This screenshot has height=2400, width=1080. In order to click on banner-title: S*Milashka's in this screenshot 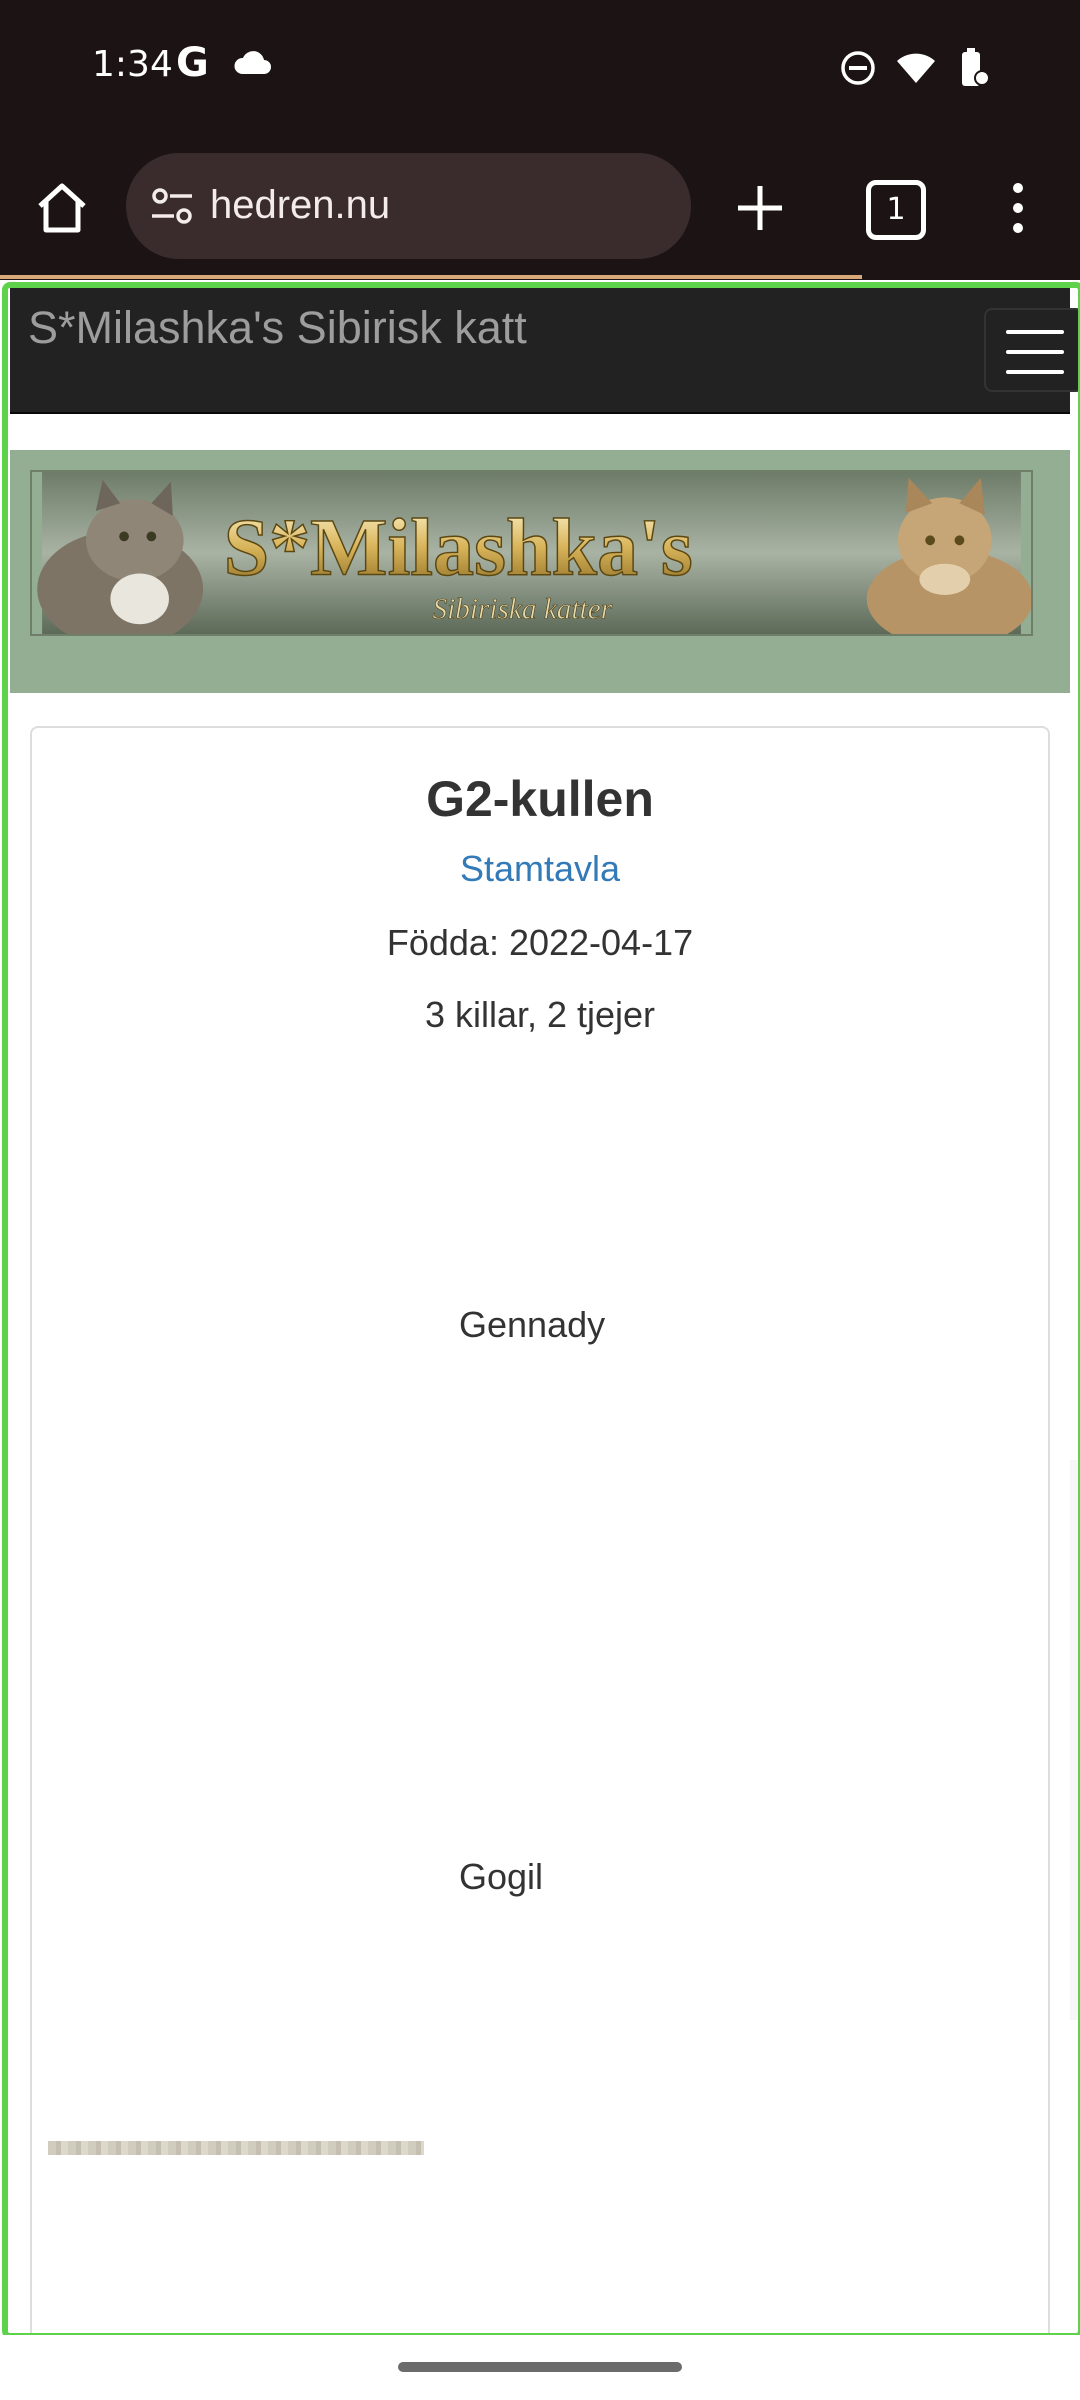, I will do `click(458, 546)`.